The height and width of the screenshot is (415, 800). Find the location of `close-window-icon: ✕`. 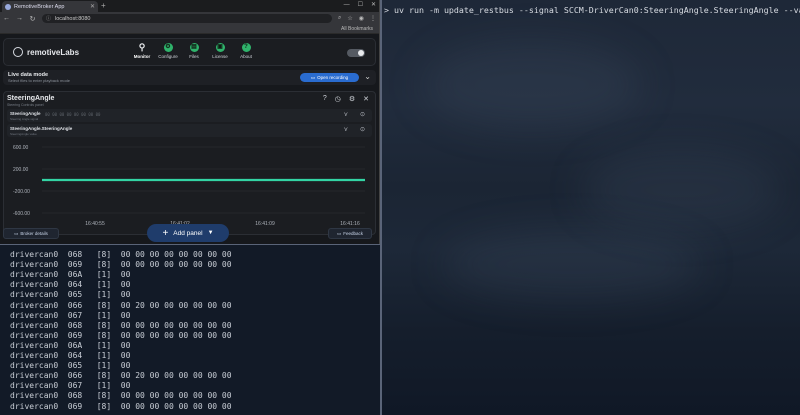

close-window-icon: ✕ is located at coordinates (373, 5).